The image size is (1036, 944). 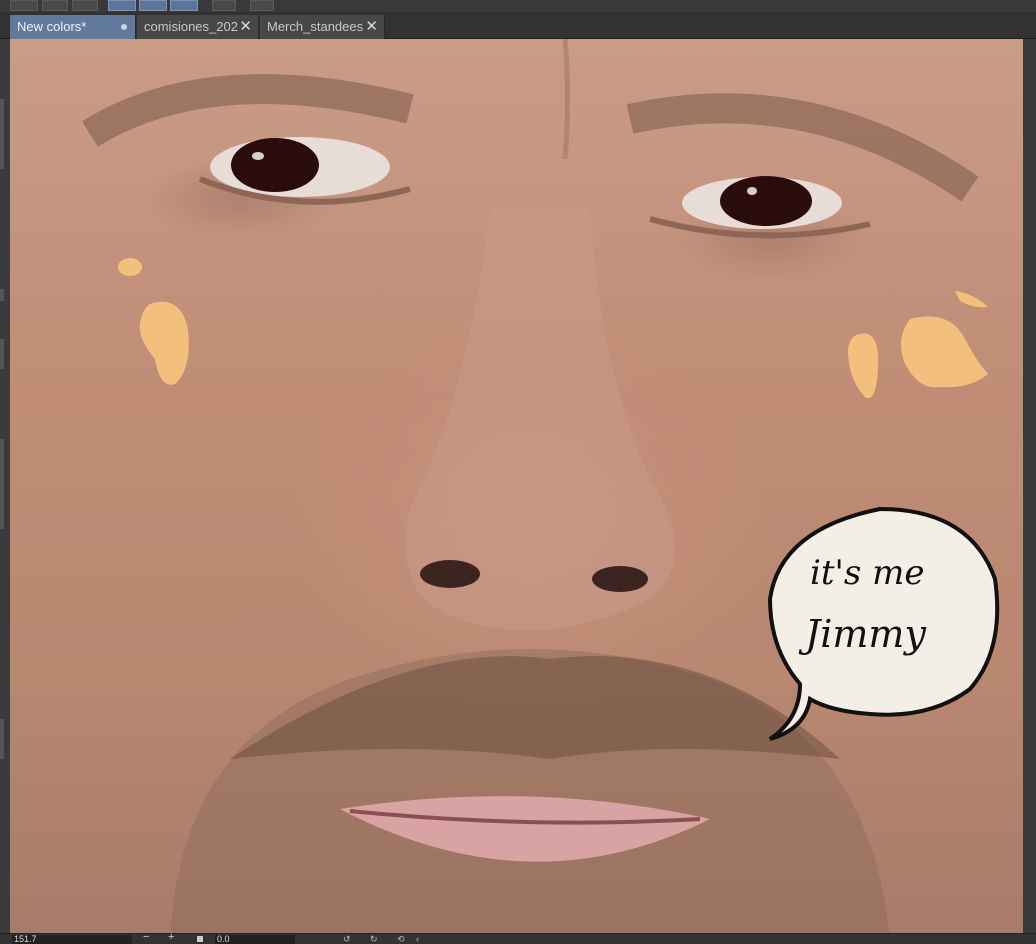 What do you see at coordinates (171, 937) in the screenshot?
I see `zoom-in-icon: +` at bounding box center [171, 937].